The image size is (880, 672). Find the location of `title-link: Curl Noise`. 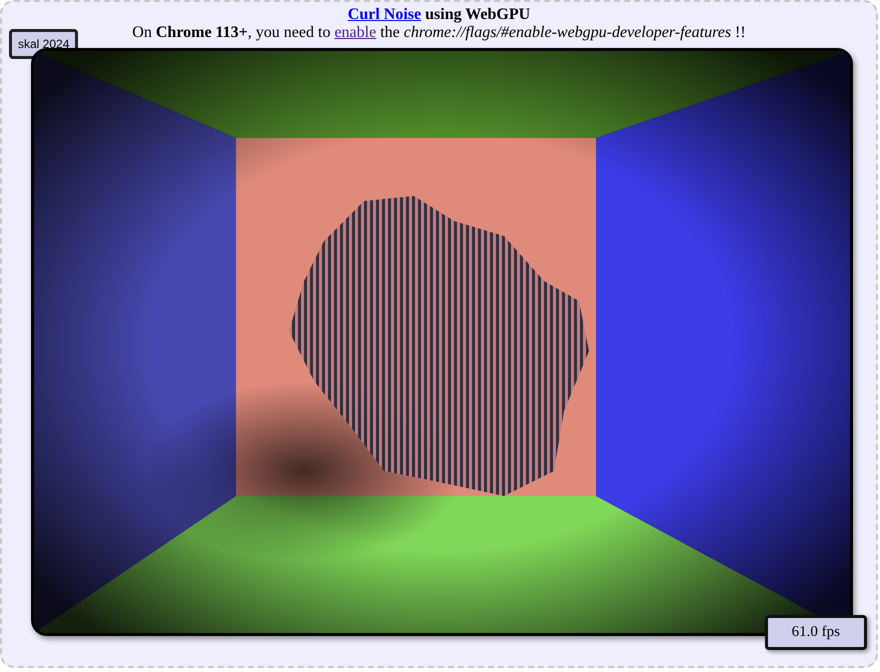

title-link: Curl Noise is located at coordinates (385, 14).